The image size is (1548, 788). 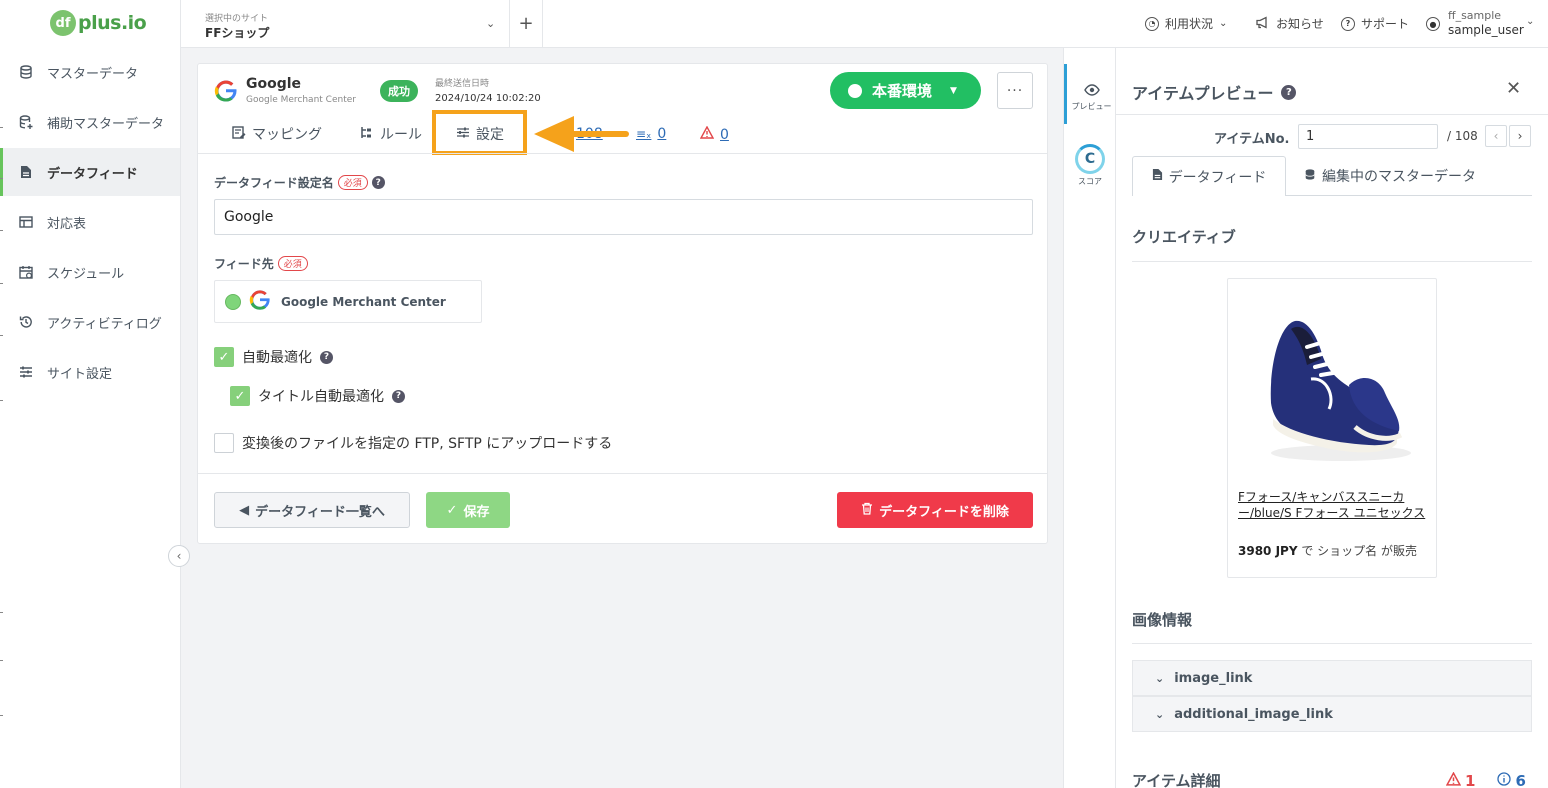 What do you see at coordinates (1090, 94) in the screenshot?
I see `rail-preview-button: プレビュー` at bounding box center [1090, 94].